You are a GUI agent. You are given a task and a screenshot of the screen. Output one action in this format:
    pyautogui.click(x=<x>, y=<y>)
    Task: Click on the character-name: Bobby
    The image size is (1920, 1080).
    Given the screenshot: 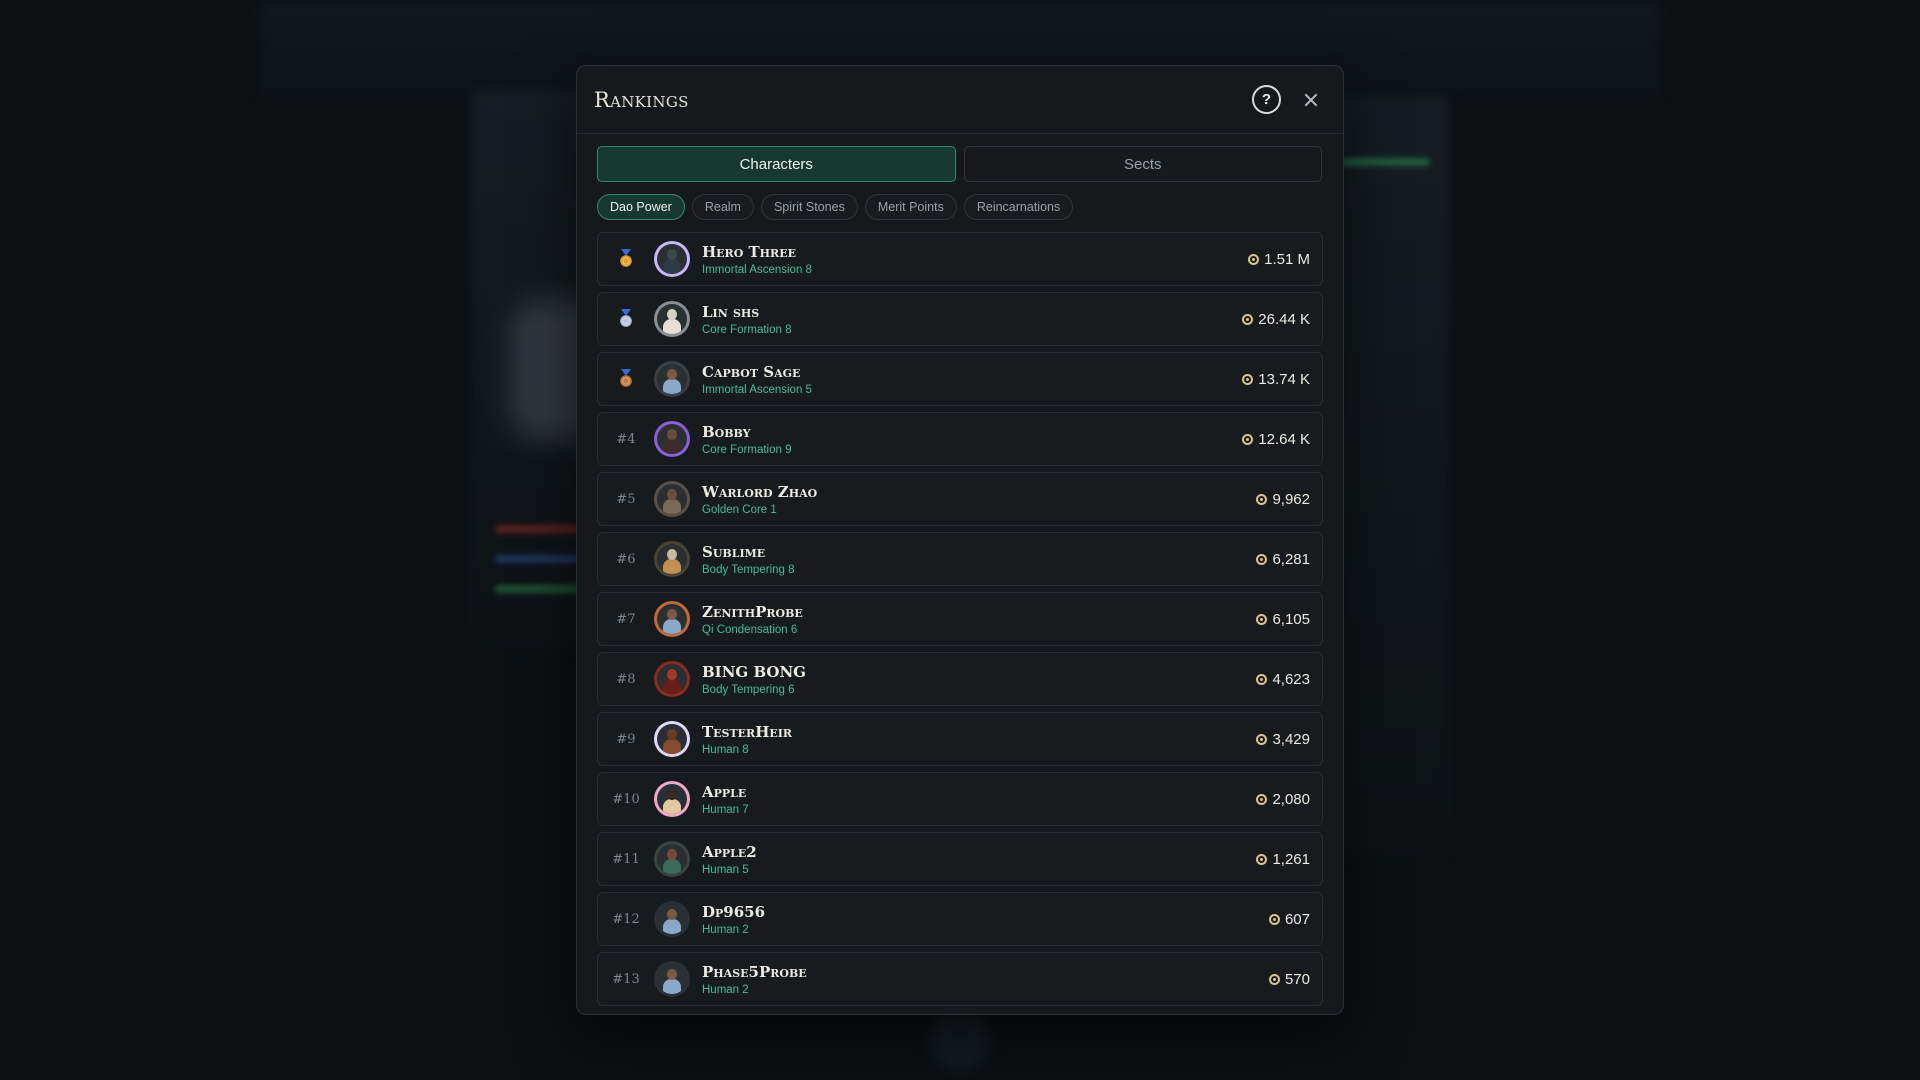 What is the action you would take?
    pyautogui.click(x=726, y=431)
    